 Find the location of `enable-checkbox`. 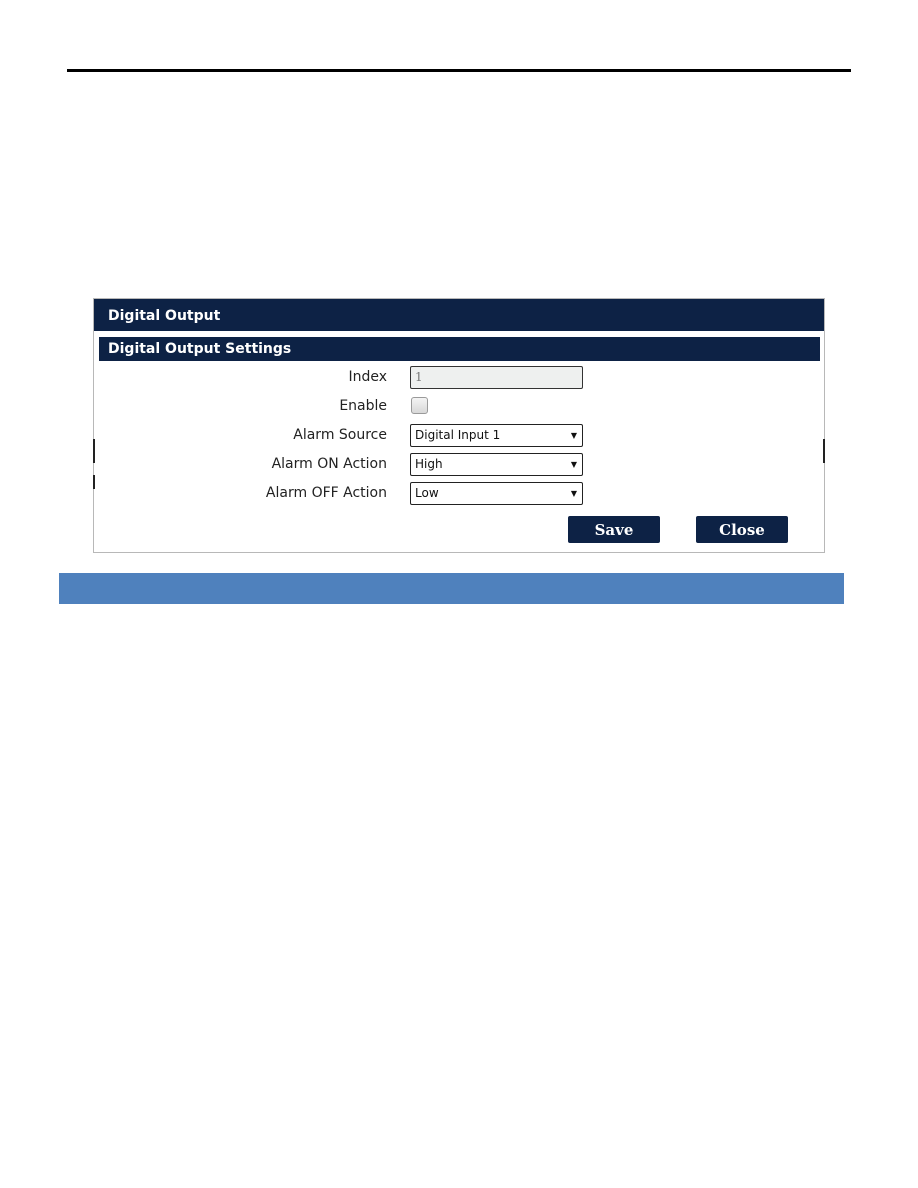

enable-checkbox is located at coordinates (419, 405).